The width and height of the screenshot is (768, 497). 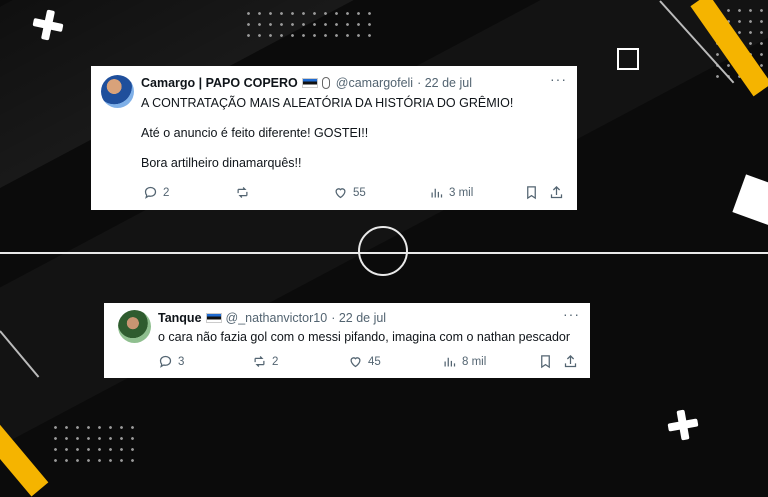 I want to click on view-count: 3 mil, so click(x=461, y=192).